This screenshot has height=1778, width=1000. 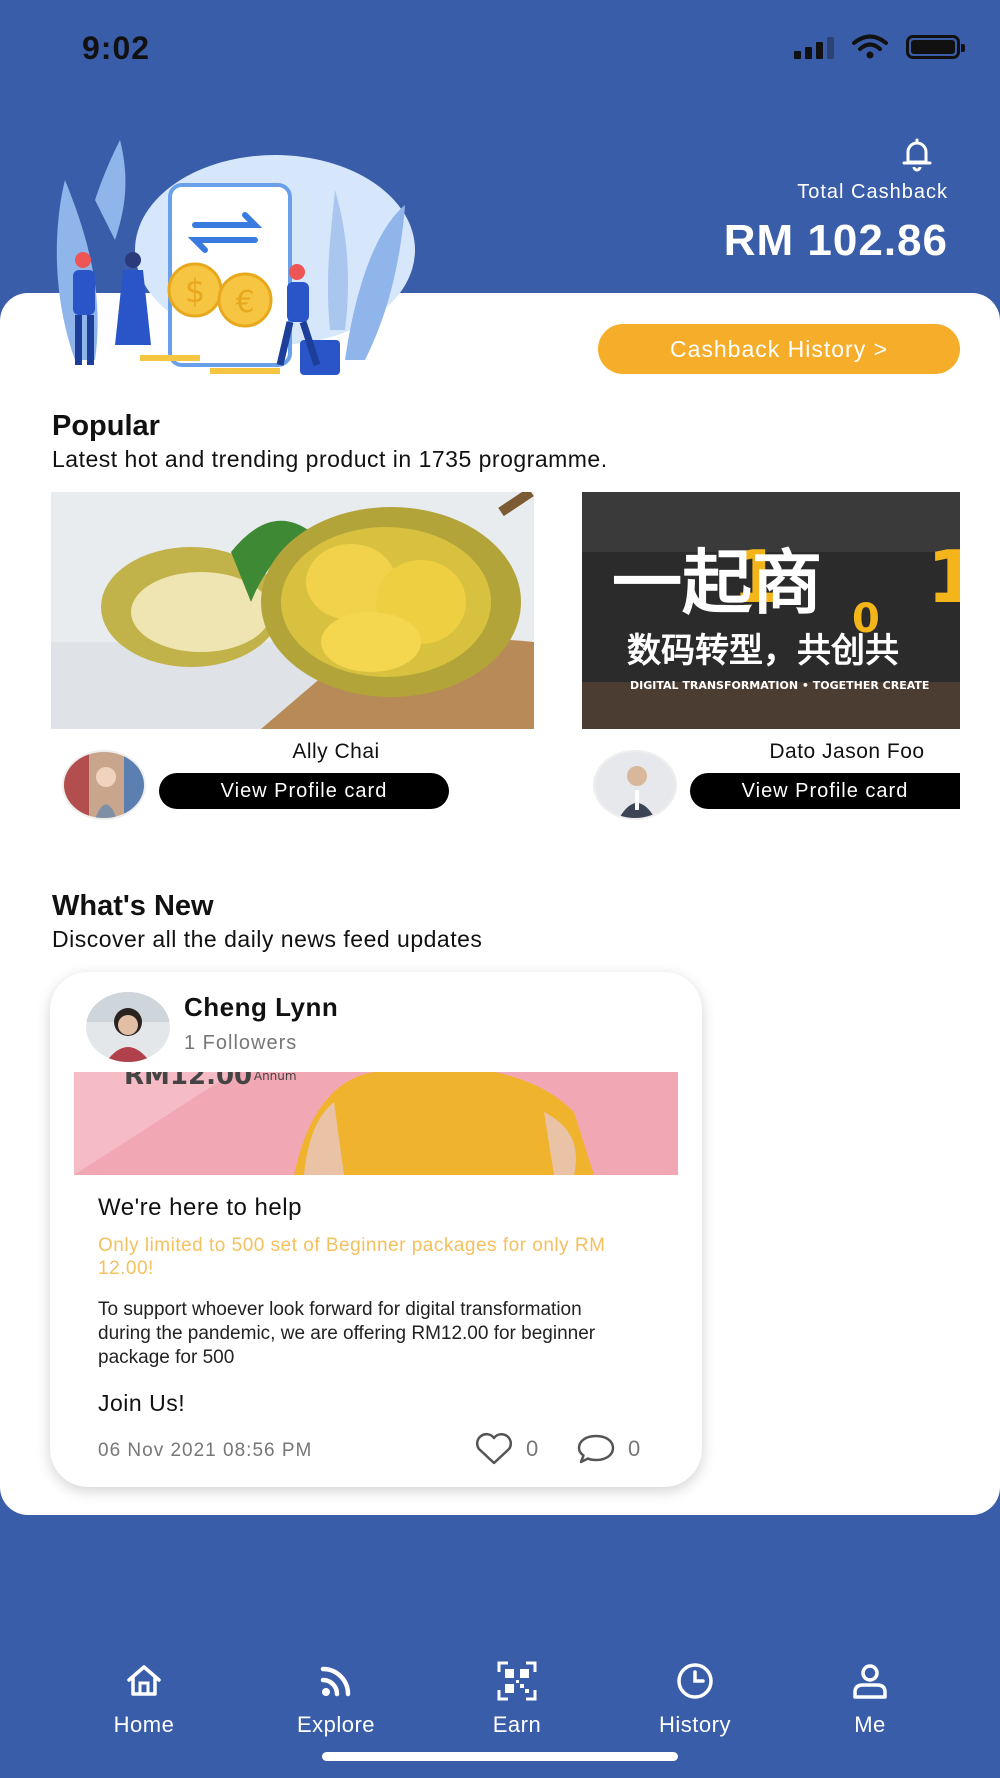 What do you see at coordinates (235, 257) in the screenshot?
I see `cashback-illustration: $ €` at bounding box center [235, 257].